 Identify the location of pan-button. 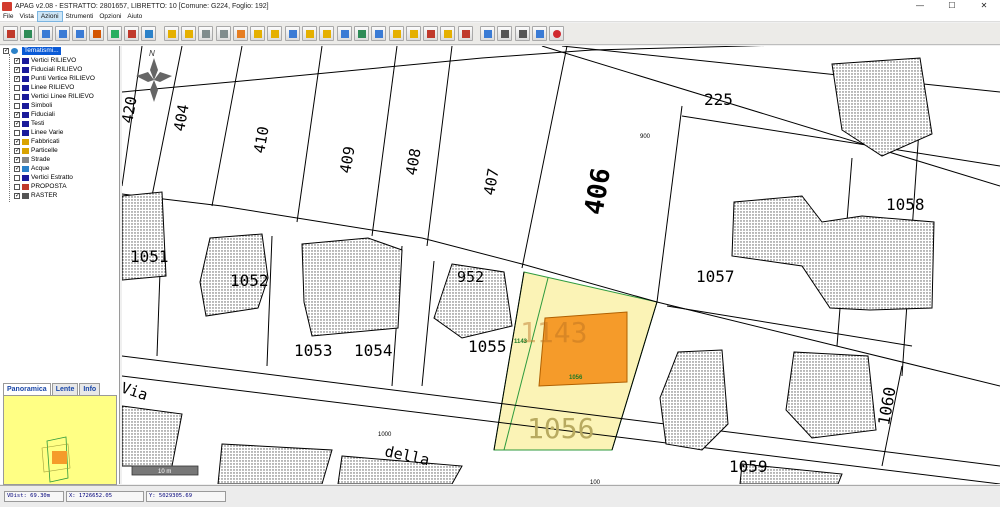
(97, 33).